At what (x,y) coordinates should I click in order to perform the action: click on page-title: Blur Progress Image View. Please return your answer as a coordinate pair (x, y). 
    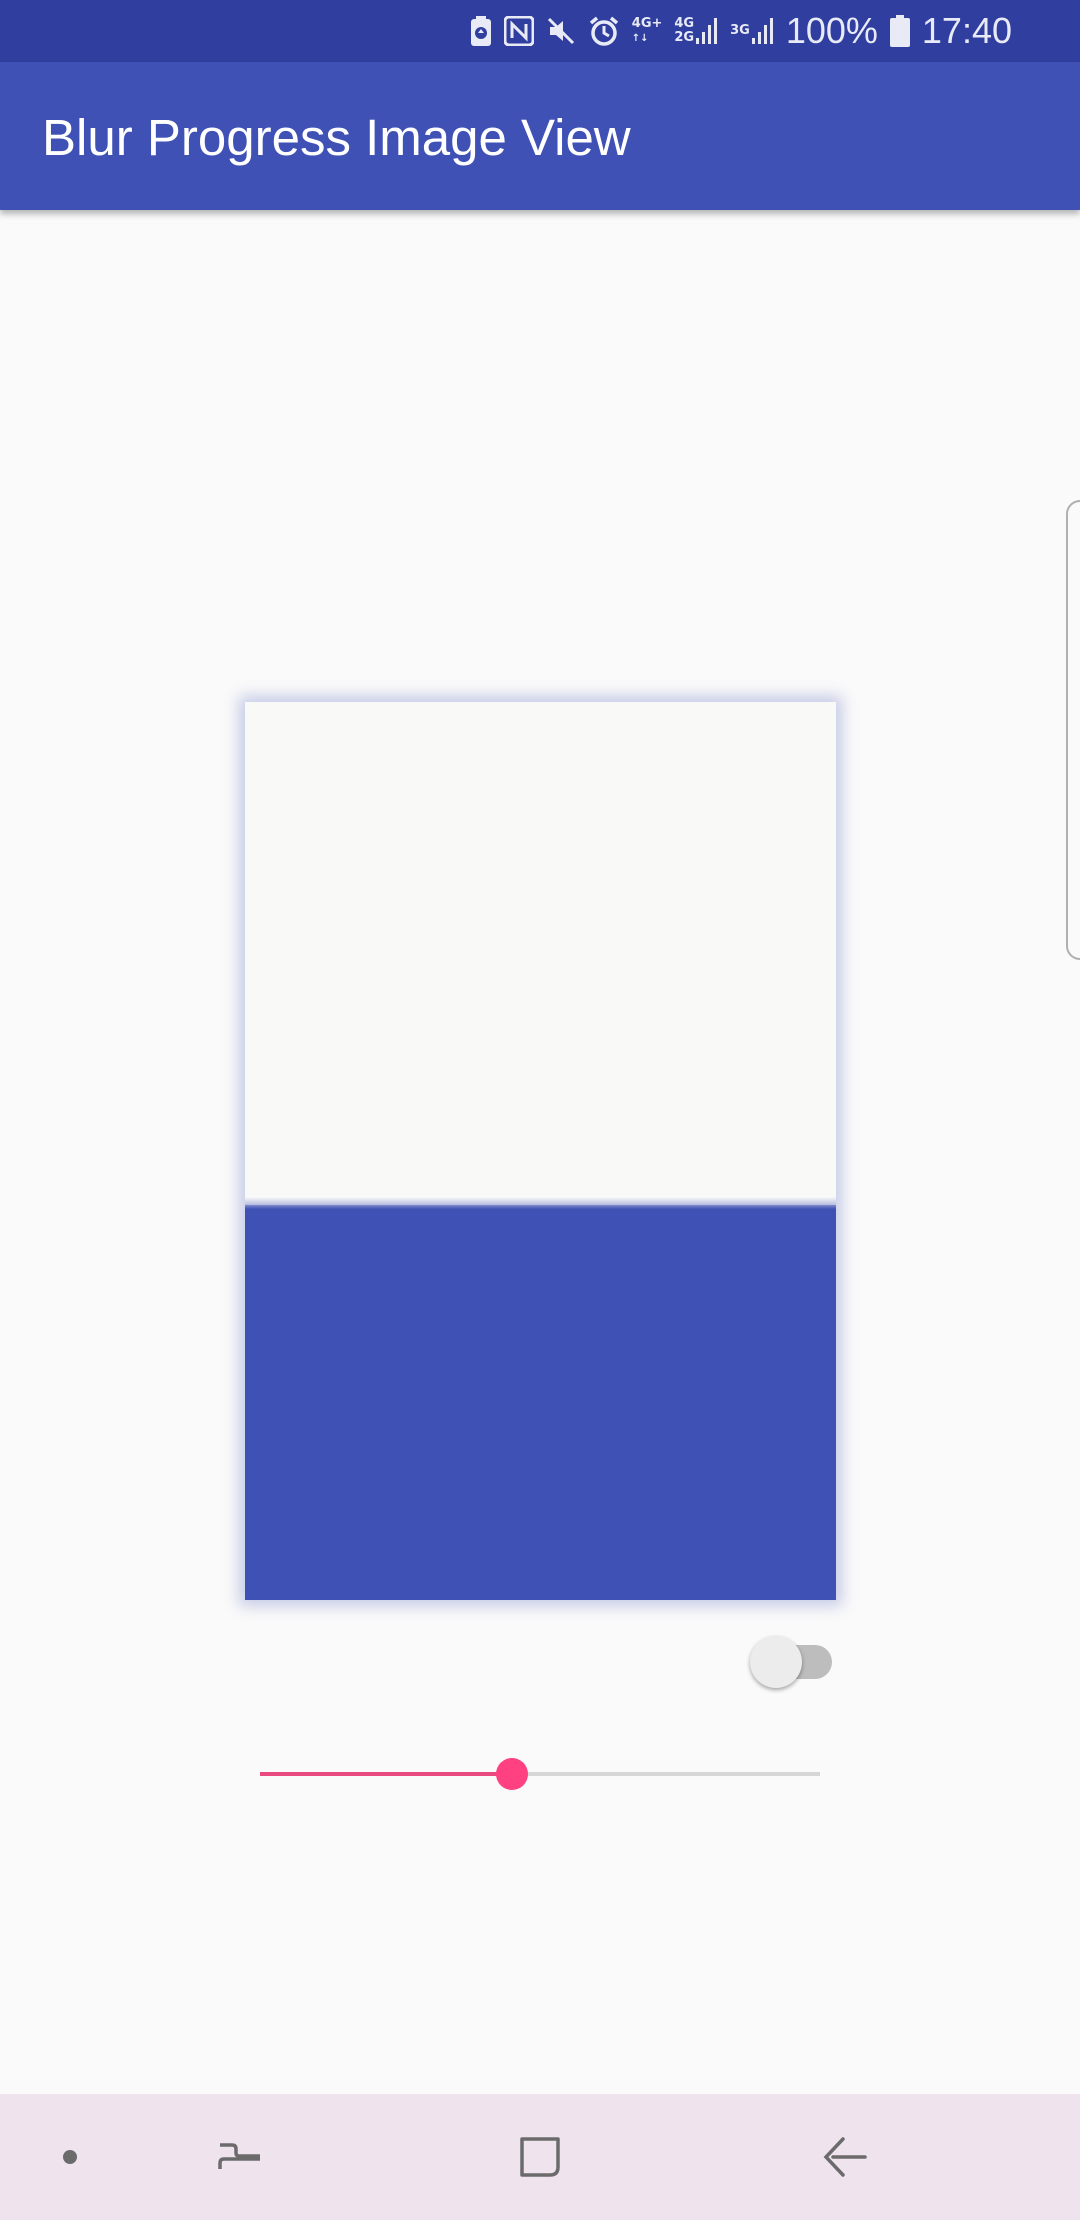
    Looking at the image, I should click on (336, 137).